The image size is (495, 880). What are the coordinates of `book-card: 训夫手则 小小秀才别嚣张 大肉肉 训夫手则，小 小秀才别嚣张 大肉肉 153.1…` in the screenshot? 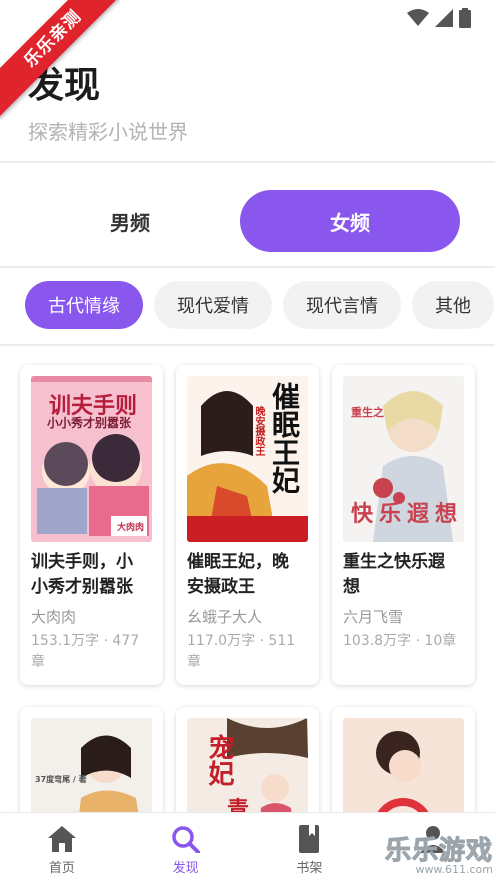 It's located at (91, 525).